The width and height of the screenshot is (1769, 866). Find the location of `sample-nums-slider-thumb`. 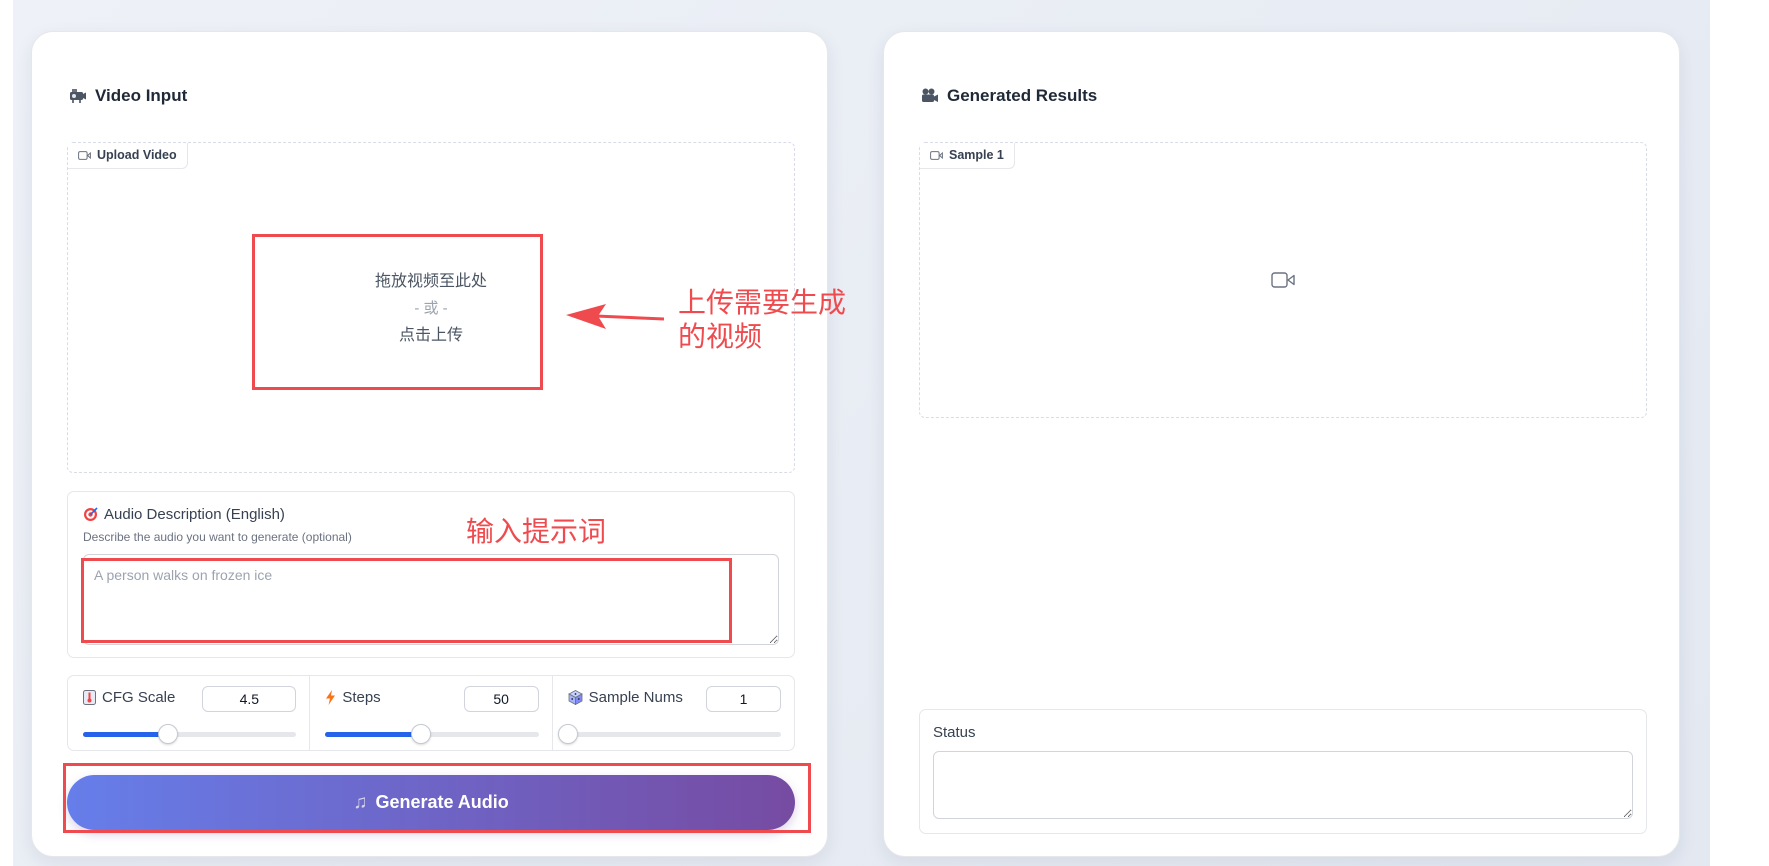

sample-nums-slider-thumb is located at coordinates (567, 734).